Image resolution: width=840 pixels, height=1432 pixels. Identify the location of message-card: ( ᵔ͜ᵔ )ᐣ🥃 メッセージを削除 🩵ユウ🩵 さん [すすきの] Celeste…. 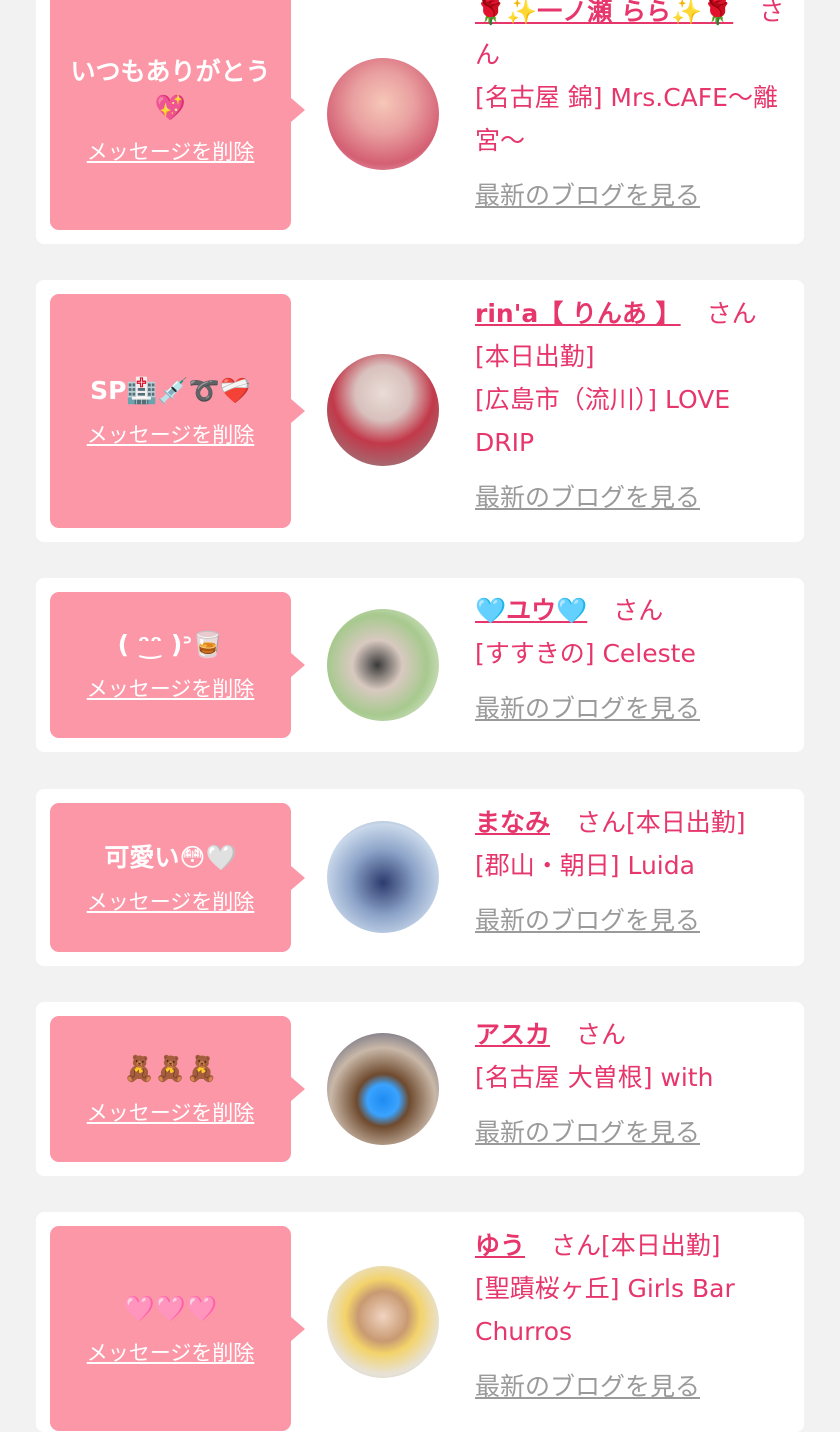
(420, 665).